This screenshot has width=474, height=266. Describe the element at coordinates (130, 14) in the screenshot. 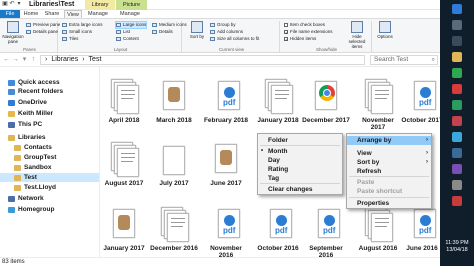

I see `tab-manage-picture: Manage` at that location.